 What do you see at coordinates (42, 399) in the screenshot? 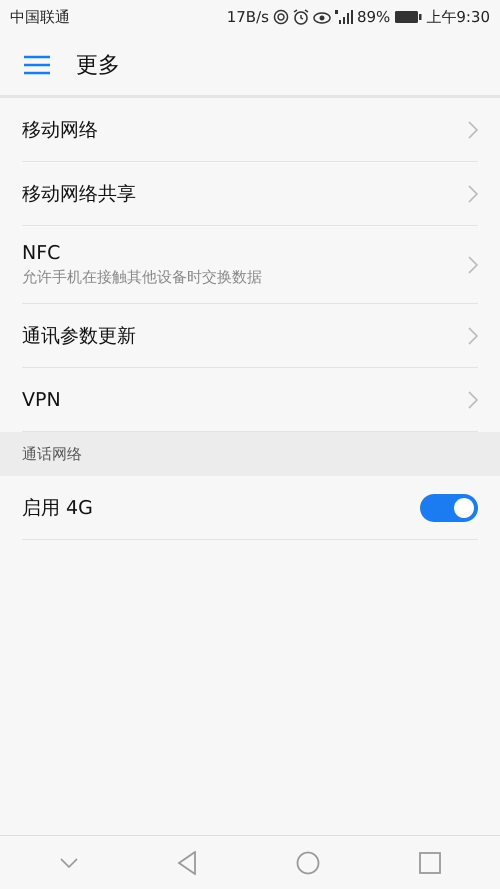
I see `item-title: VPN` at bounding box center [42, 399].